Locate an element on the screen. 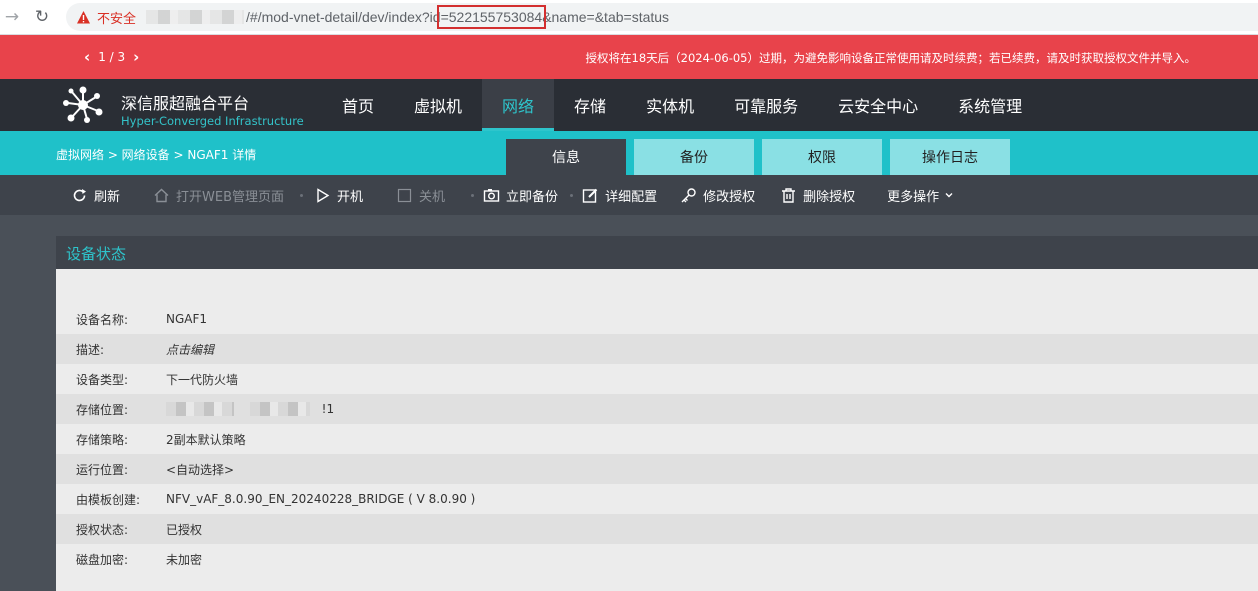 This screenshot has height=591, width=1258. info-row-disk-encryption: 磁盘加密: 未加密 is located at coordinates (657, 559).